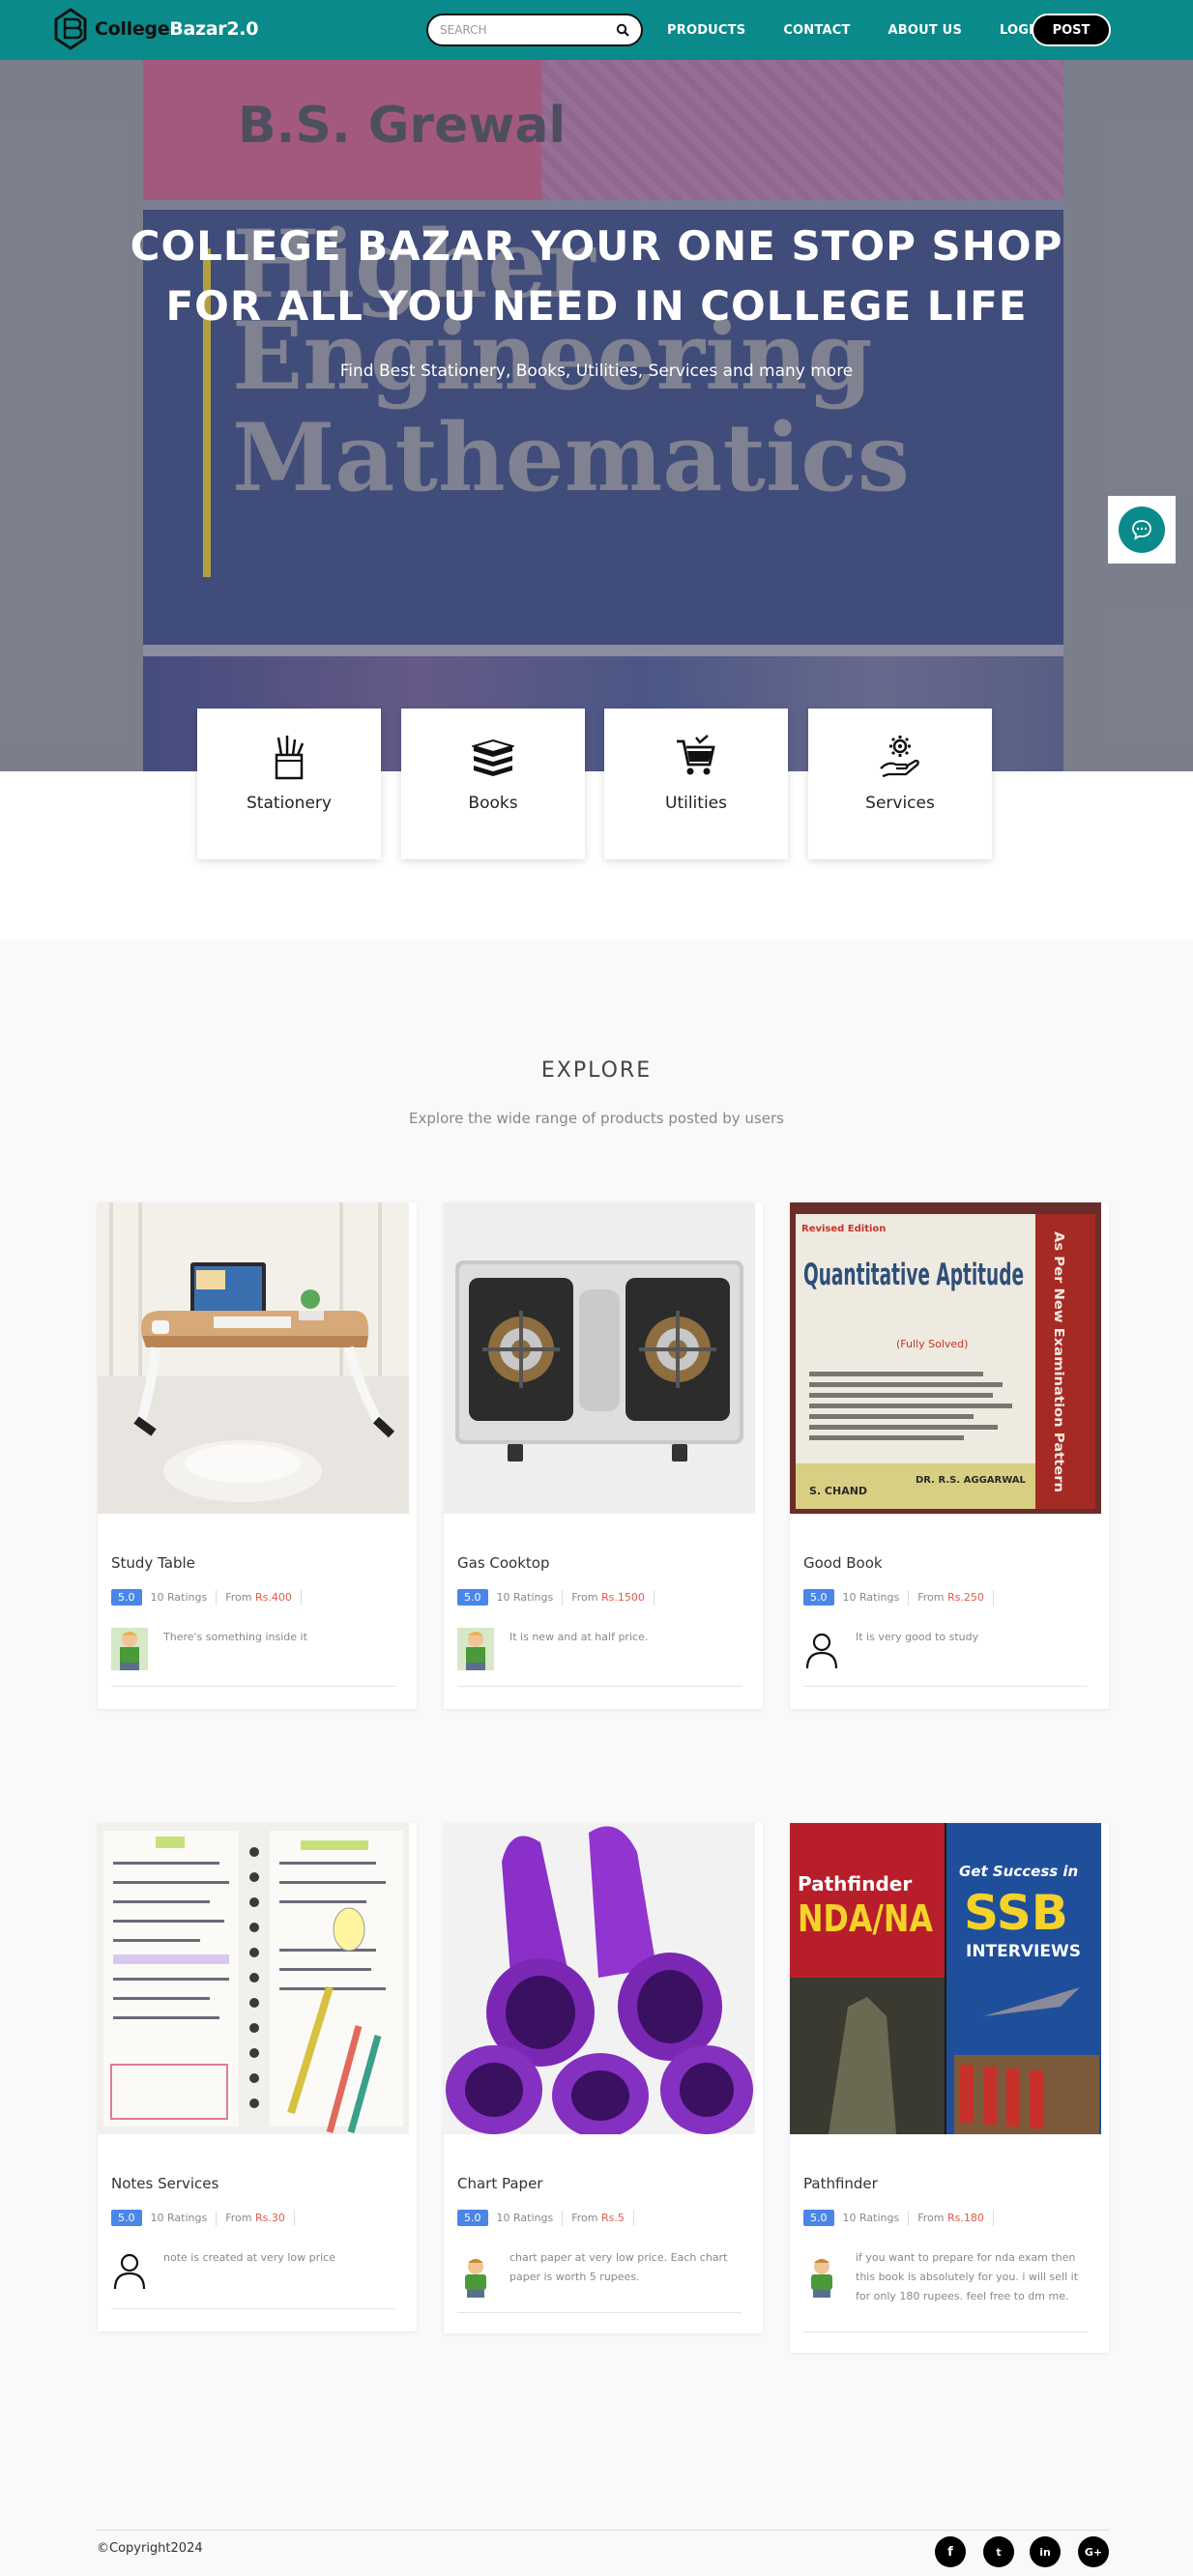 The width and height of the screenshot is (1193, 2576). I want to click on product-meta: 5.0 10 Ratings From Rs.180, so click(903, 2218).